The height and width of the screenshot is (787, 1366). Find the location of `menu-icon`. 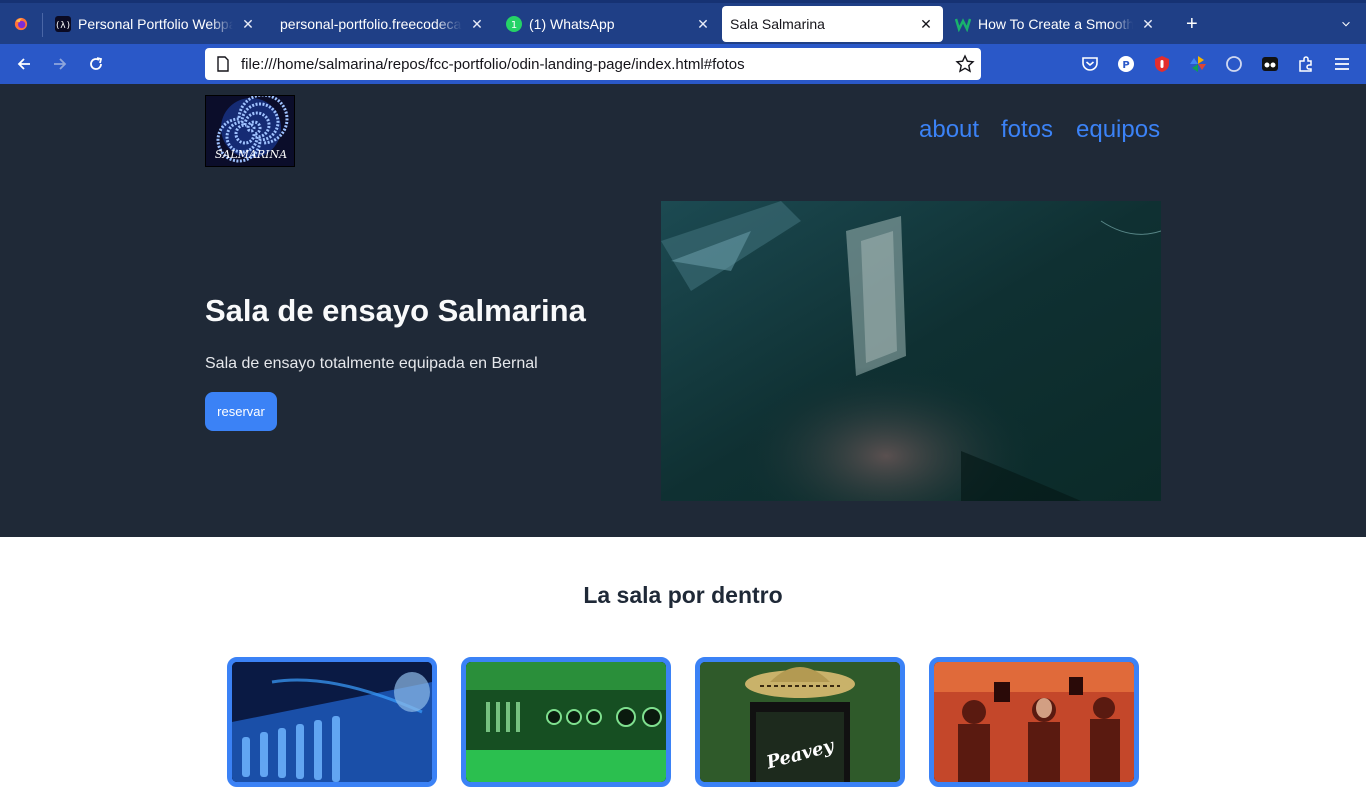

menu-icon is located at coordinates (1342, 64).